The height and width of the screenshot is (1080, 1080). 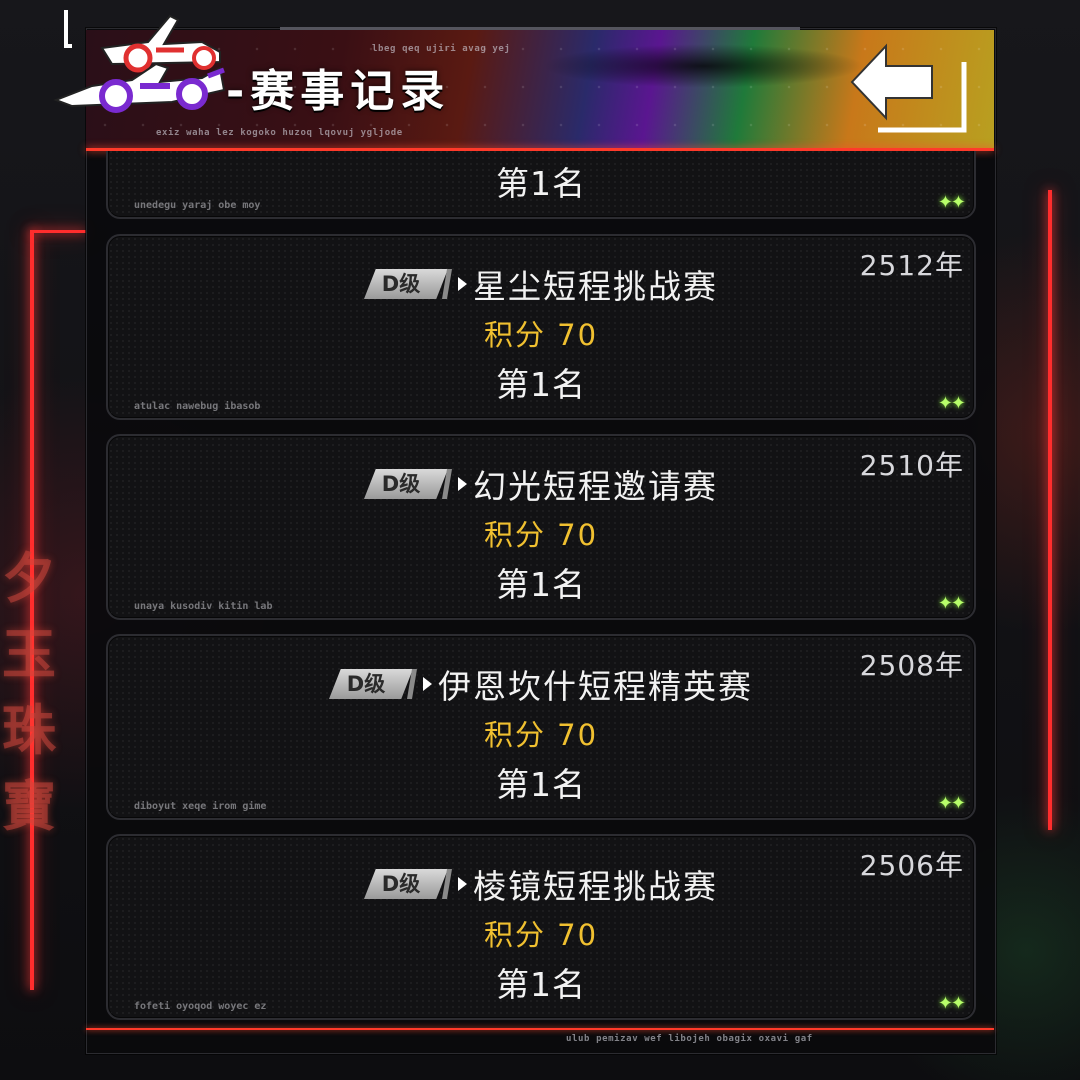 I want to click on page-title: -赛事记录, so click(x=338, y=91).